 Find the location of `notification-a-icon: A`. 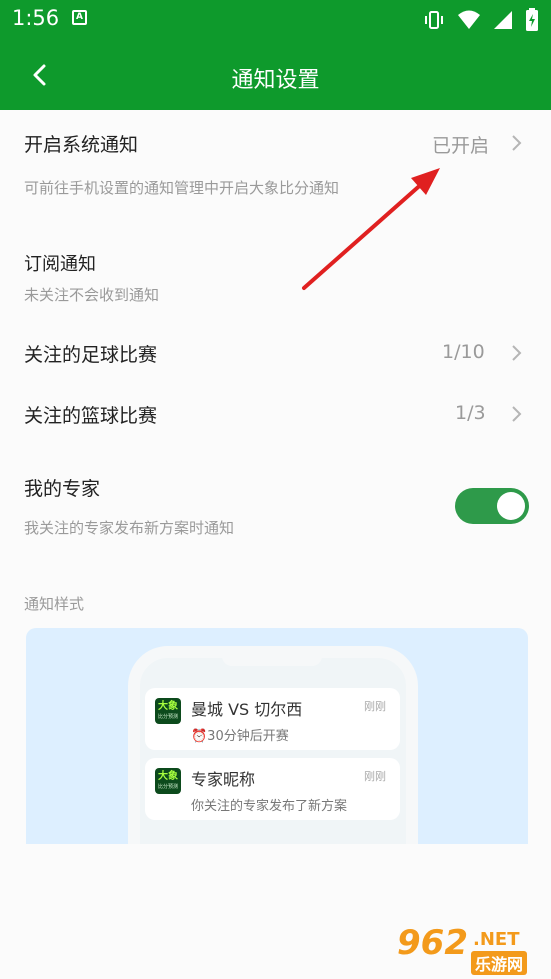

notification-a-icon: A is located at coordinates (79, 17).